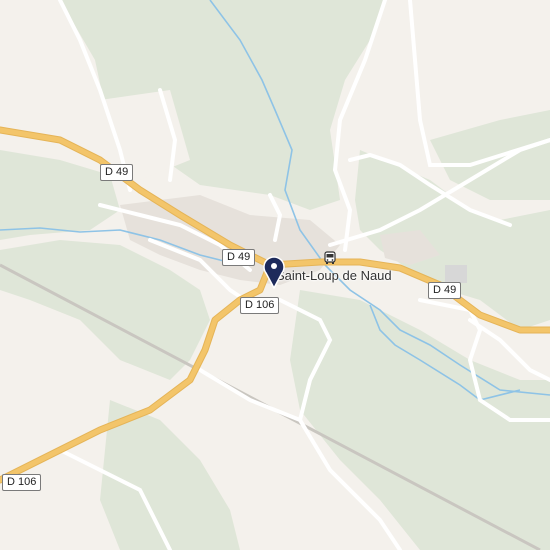  What do you see at coordinates (330, 258) in the screenshot?
I see `bus-icon` at bounding box center [330, 258].